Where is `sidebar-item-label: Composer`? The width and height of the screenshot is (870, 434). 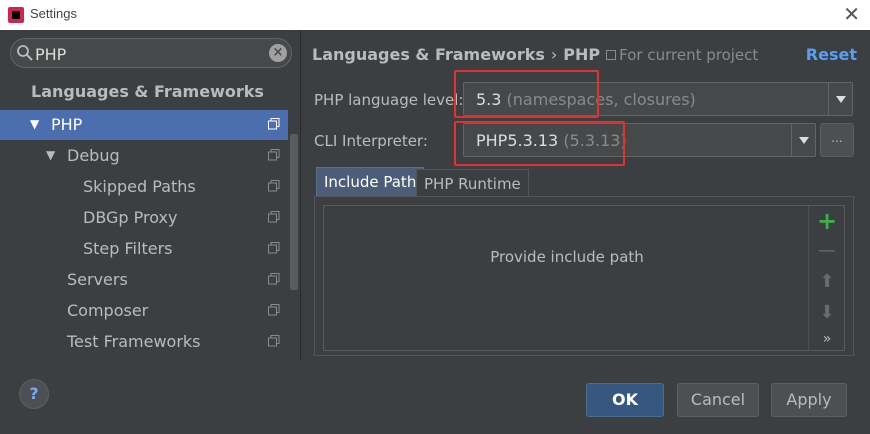 sidebar-item-label: Composer is located at coordinates (108, 310).